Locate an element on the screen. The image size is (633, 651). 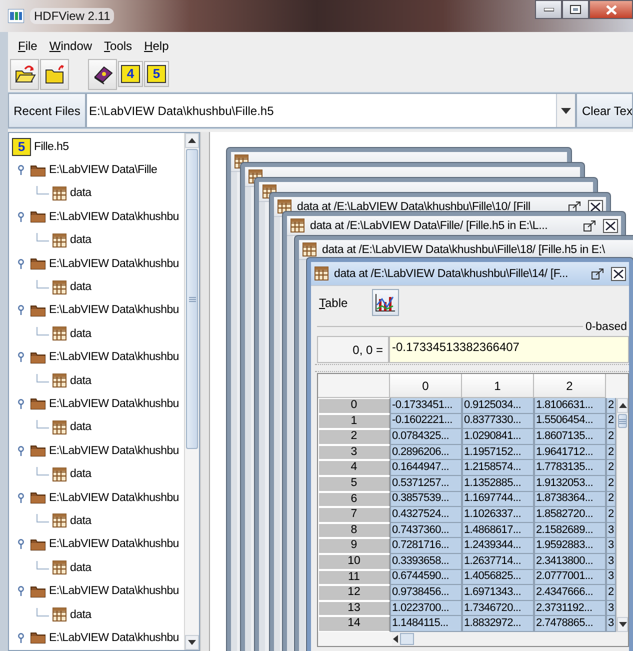
row-header: 6 is located at coordinates (354, 500).